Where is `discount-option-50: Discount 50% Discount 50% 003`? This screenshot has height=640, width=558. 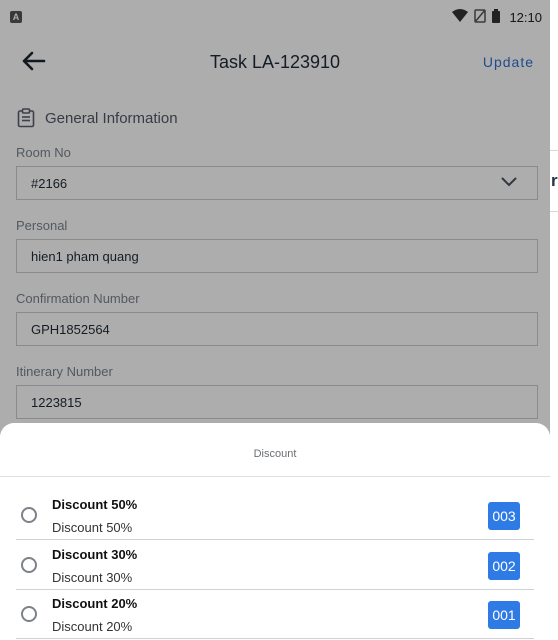
discount-option-50: Discount 50% Discount 50% 003 is located at coordinates (275, 515).